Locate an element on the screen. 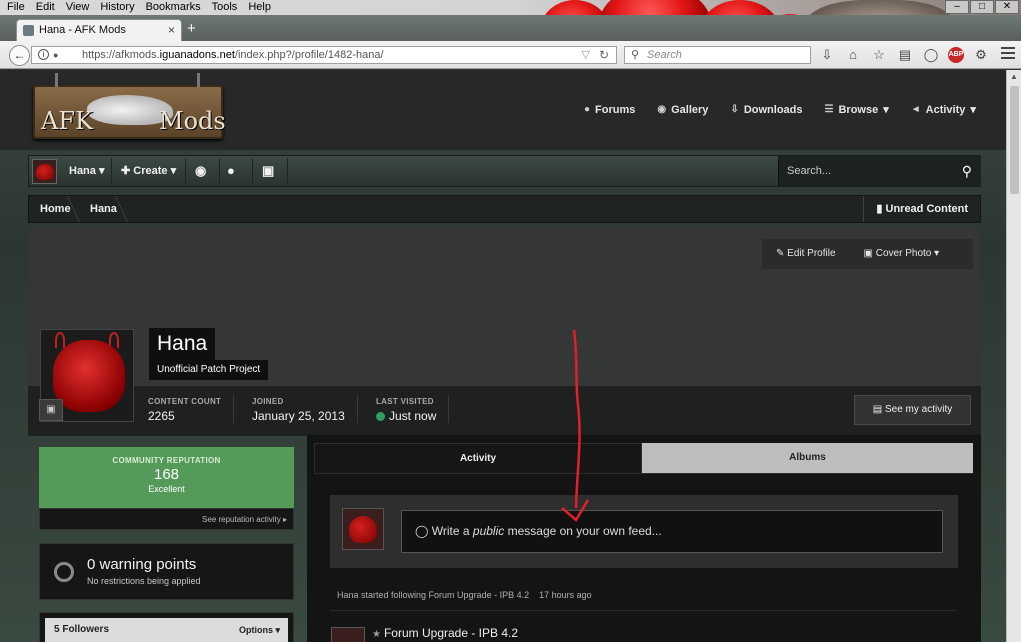  extension-icon: ⚙ is located at coordinates (981, 54).